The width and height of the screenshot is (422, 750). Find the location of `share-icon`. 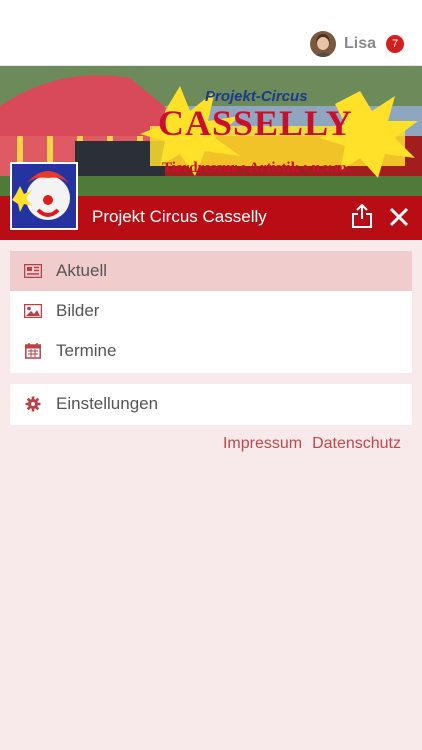

share-icon is located at coordinates (362, 215).